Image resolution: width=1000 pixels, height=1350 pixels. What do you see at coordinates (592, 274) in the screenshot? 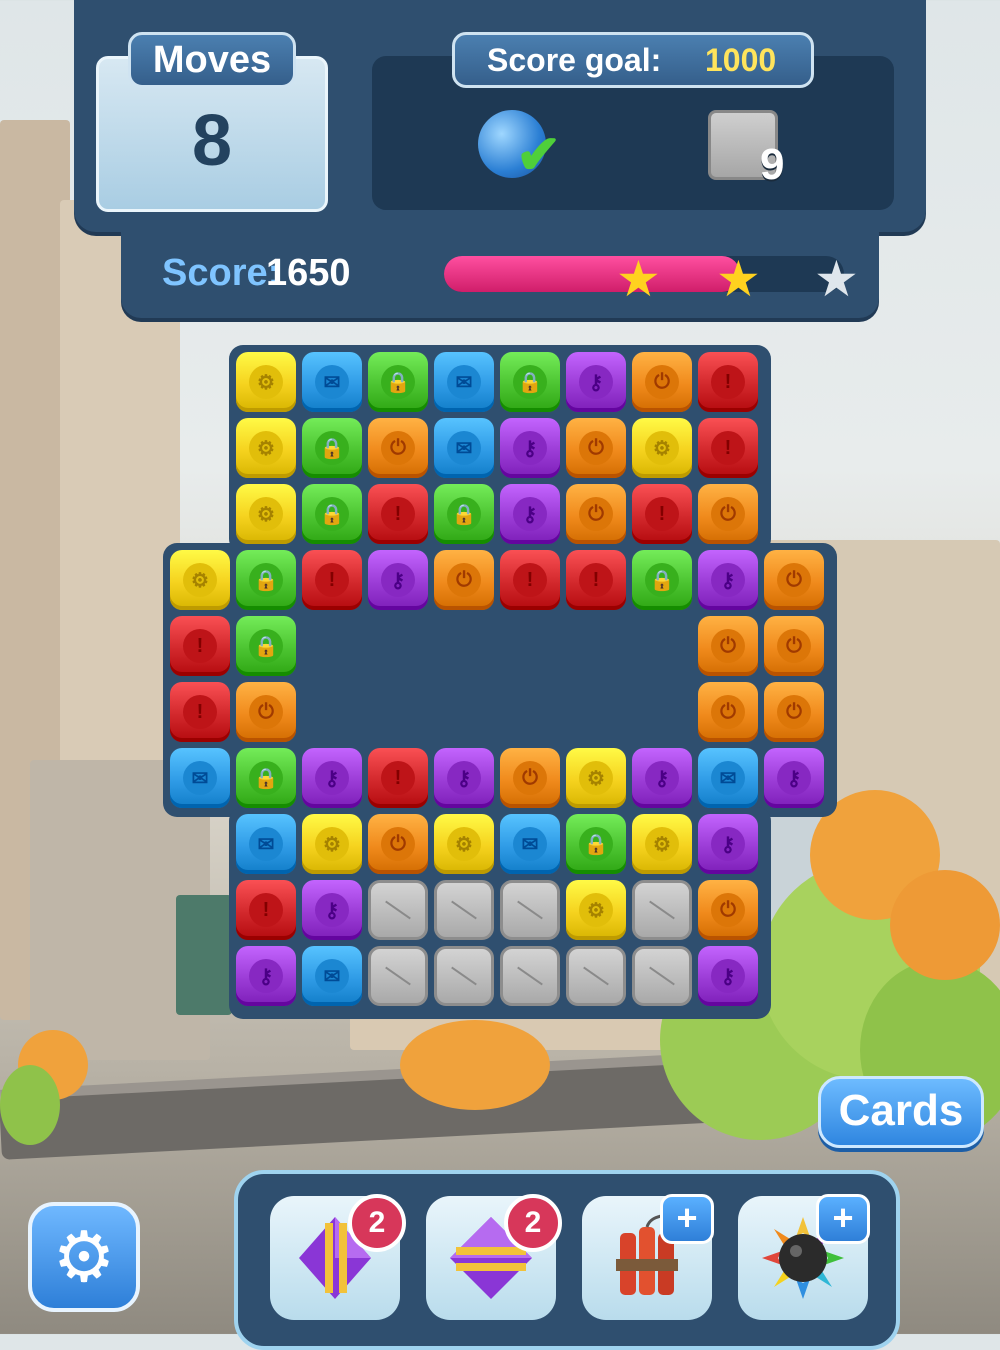
I see `progress-fill` at bounding box center [592, 274].